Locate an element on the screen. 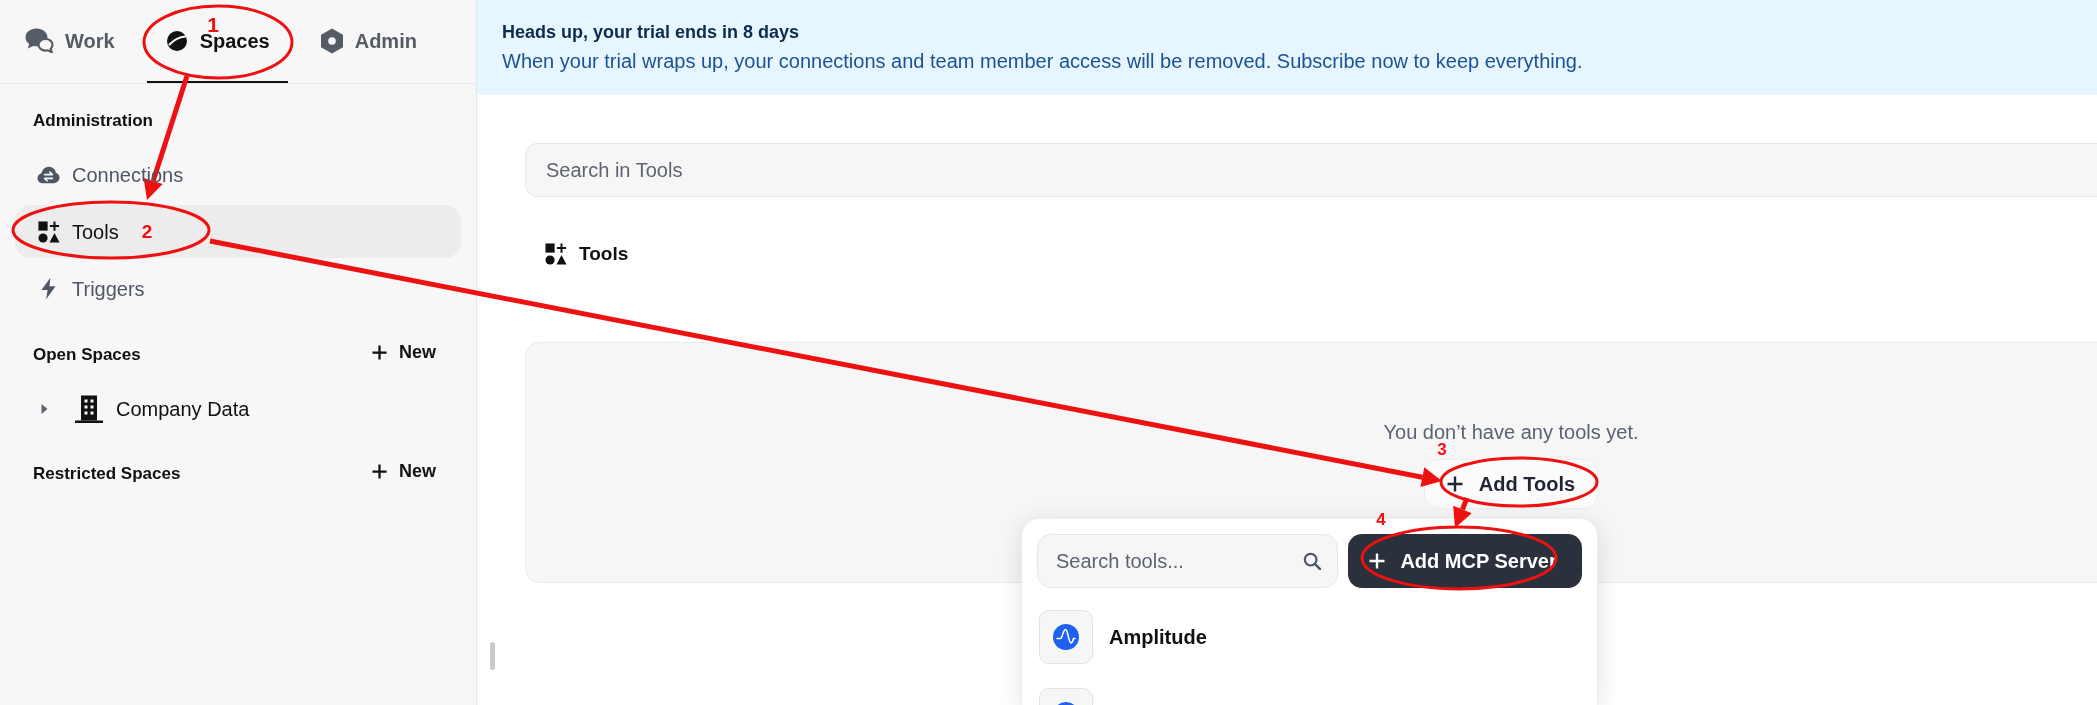 The width and height of the screenshot is (2097, 705). cloud-arrows-icon is located at coordinates (48, 174).